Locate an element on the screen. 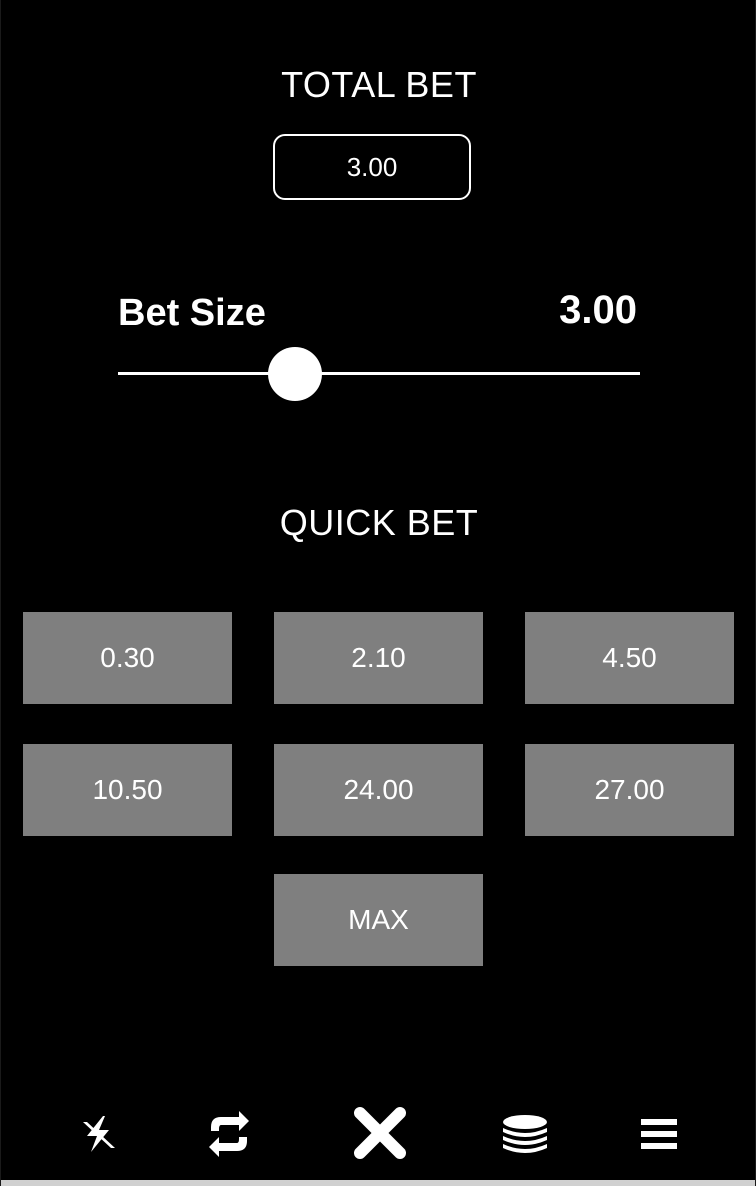 The height and width of the screenshot is (1186, 756). menu-icon is located at coordinates (659, 1134).